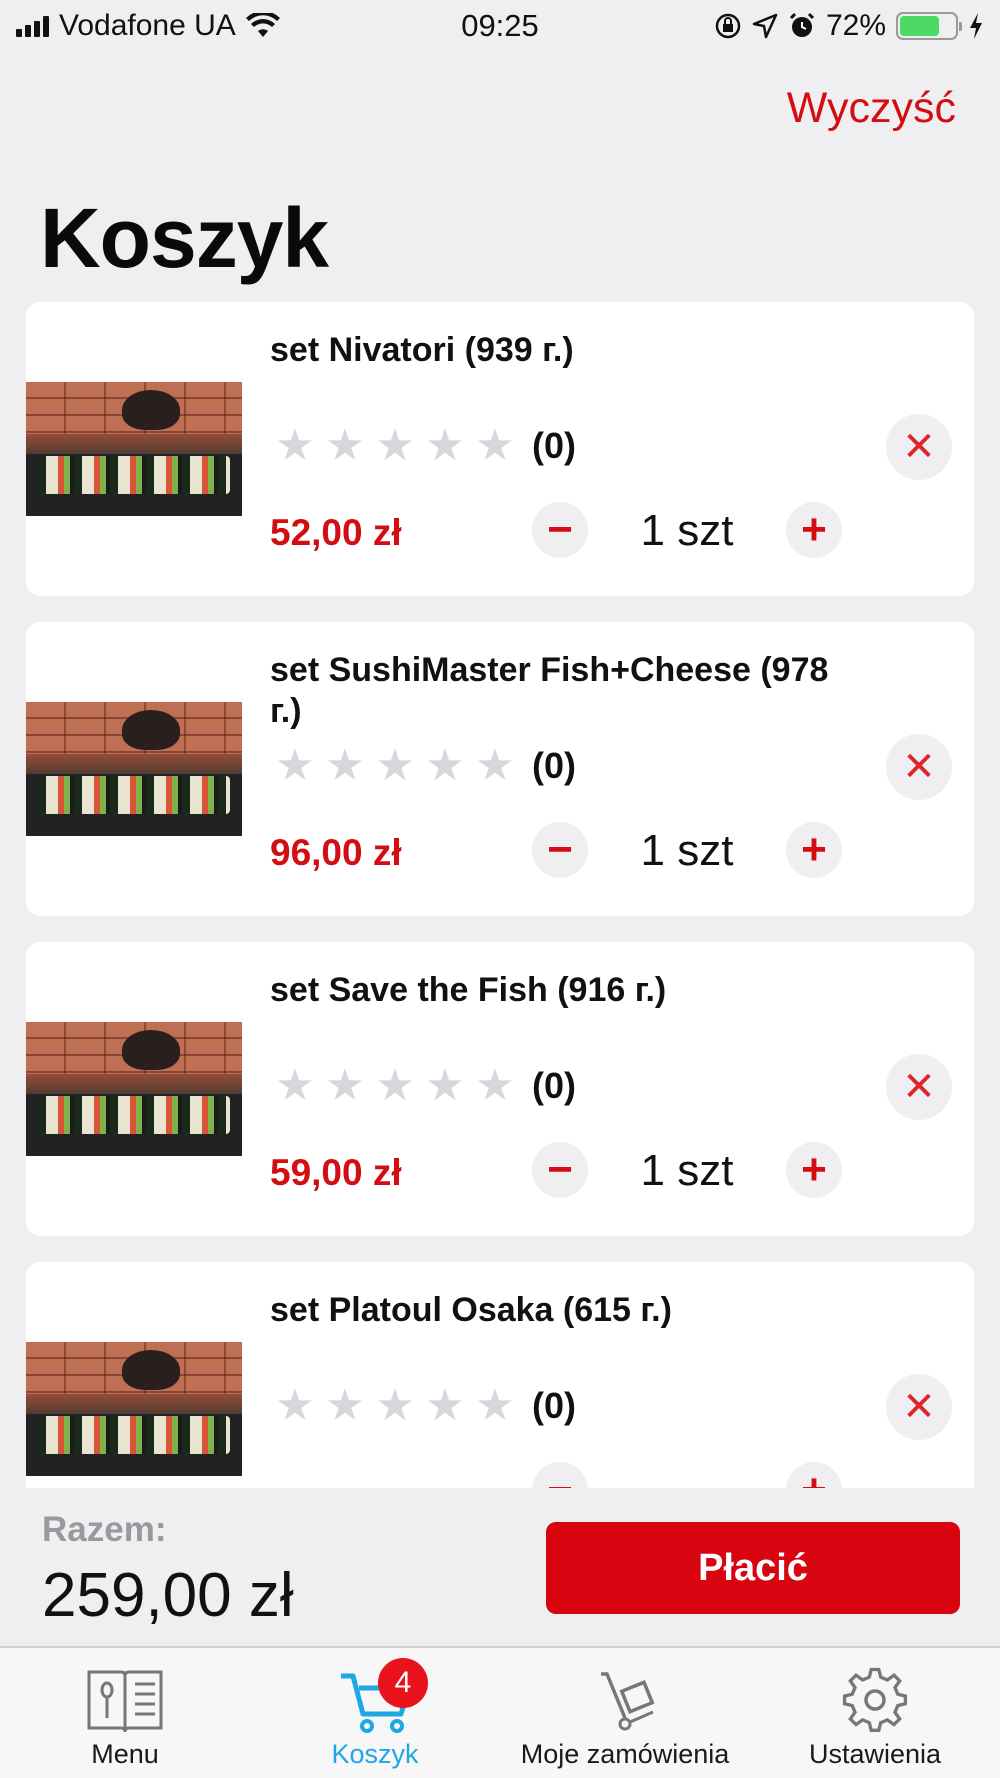  What do you see at coordinates (549, 690) in the screenshot?
I see `item-name: set SushiMaster Fish+Cheese (978 г.)` at bounding box center [549, 690].